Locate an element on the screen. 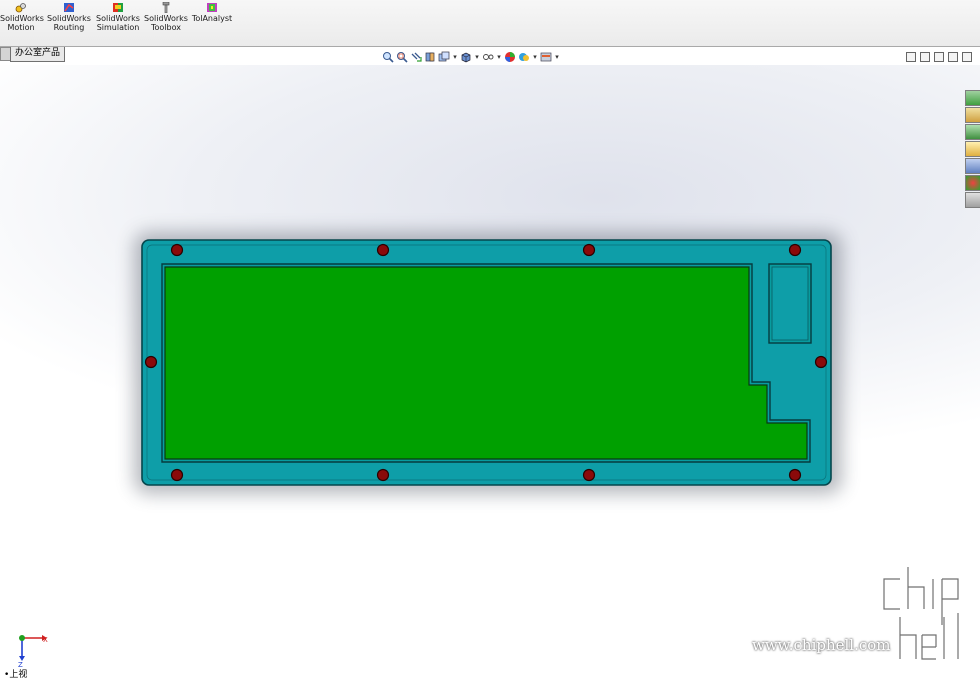  reference-triad: X Z is located at coordinates (33, 652).